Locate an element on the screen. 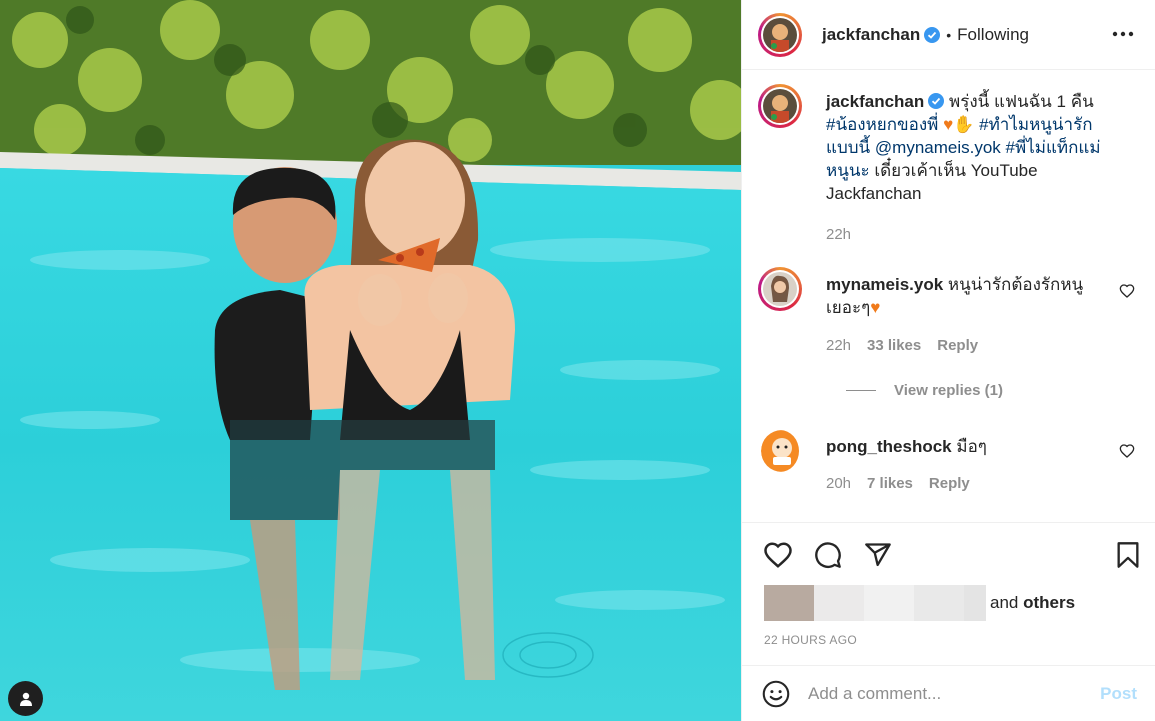 The width and height of the screenshot is (1155, 721). comment-text: mynameis.yok หนูน่ารักต้องรักหนูเยอะๆ♥ is located at coordinates (967, 296).